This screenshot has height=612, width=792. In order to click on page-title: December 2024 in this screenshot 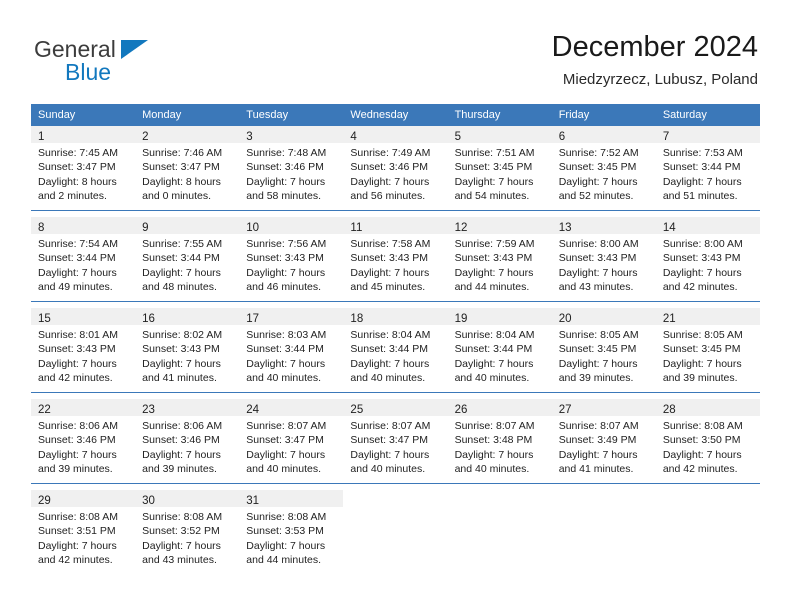, I will do `click(654, 47)`.